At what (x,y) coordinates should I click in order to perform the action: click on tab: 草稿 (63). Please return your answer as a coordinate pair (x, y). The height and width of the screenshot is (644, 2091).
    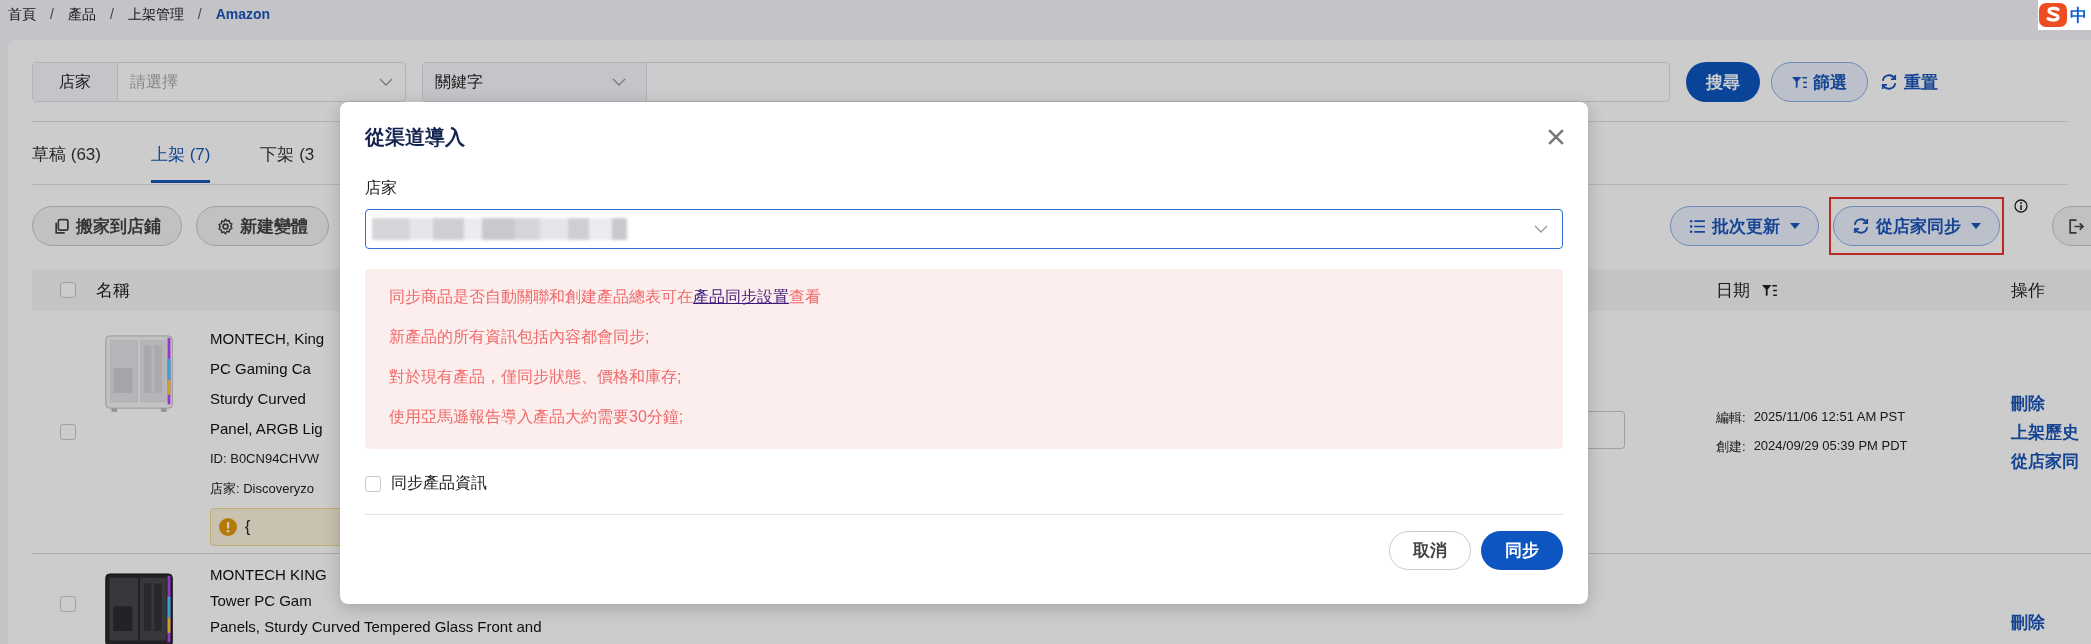
    Looking at the image, I should click on (66, 152).